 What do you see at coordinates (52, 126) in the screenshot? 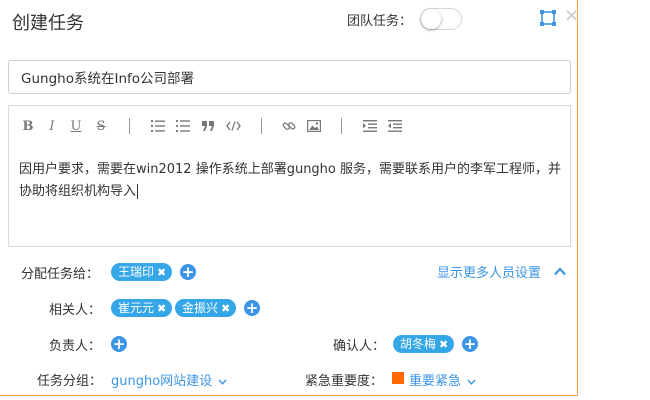
I see `italic-button: I` at bounding box center [52, 126].